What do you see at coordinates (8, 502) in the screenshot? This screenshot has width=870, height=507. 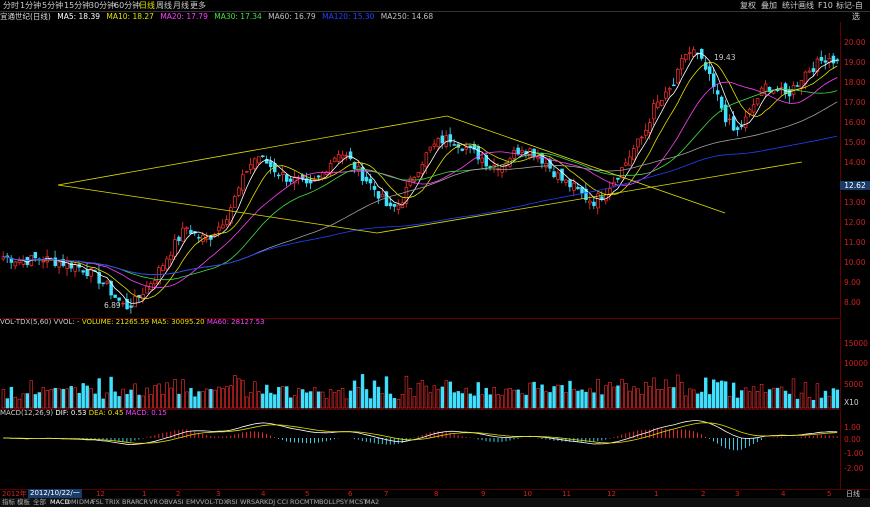 I see `indicator-tab: 指标` at bounding box center [8, 502].